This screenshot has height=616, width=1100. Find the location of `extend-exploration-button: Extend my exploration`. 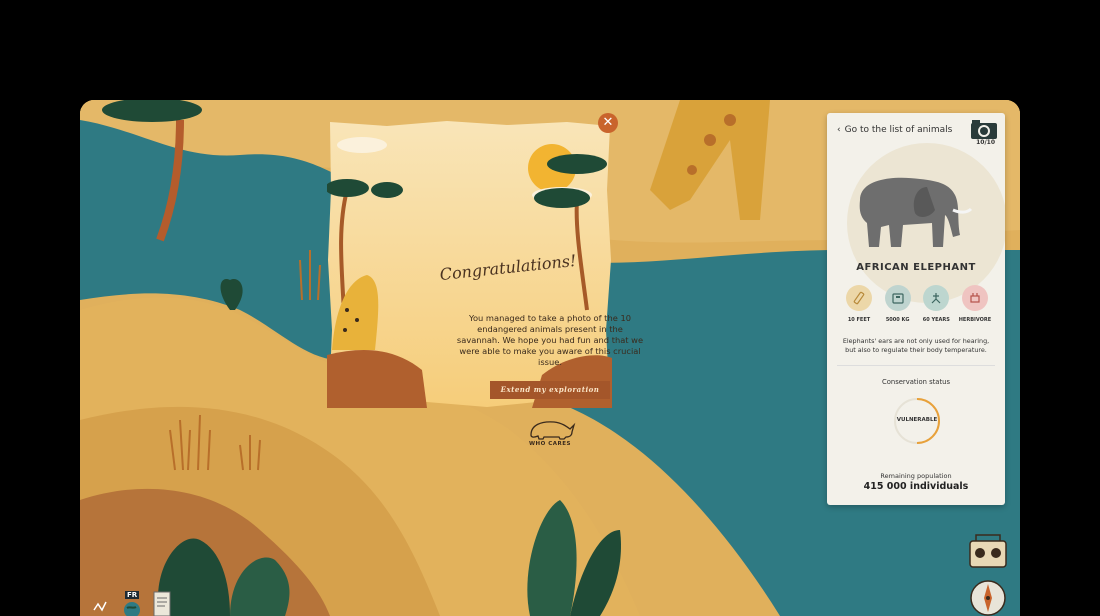

extend-exploration-button: Extend my exploration is located at coordinates (550, 390).